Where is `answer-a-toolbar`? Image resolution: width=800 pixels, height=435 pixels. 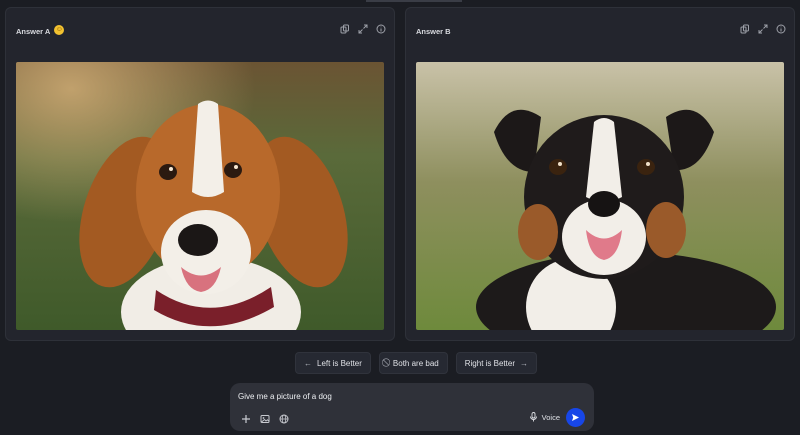 answer-a-toolbar is located at coordinates (363, 29).